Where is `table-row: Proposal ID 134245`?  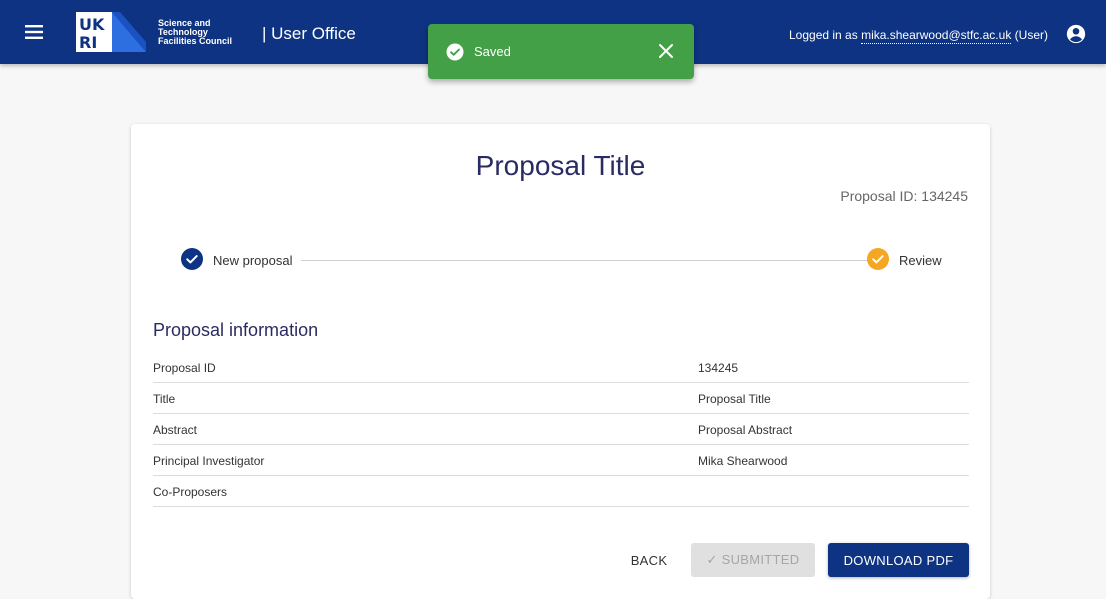
table-row: Proposal ID 134245 is located at coordinates (561, 367).